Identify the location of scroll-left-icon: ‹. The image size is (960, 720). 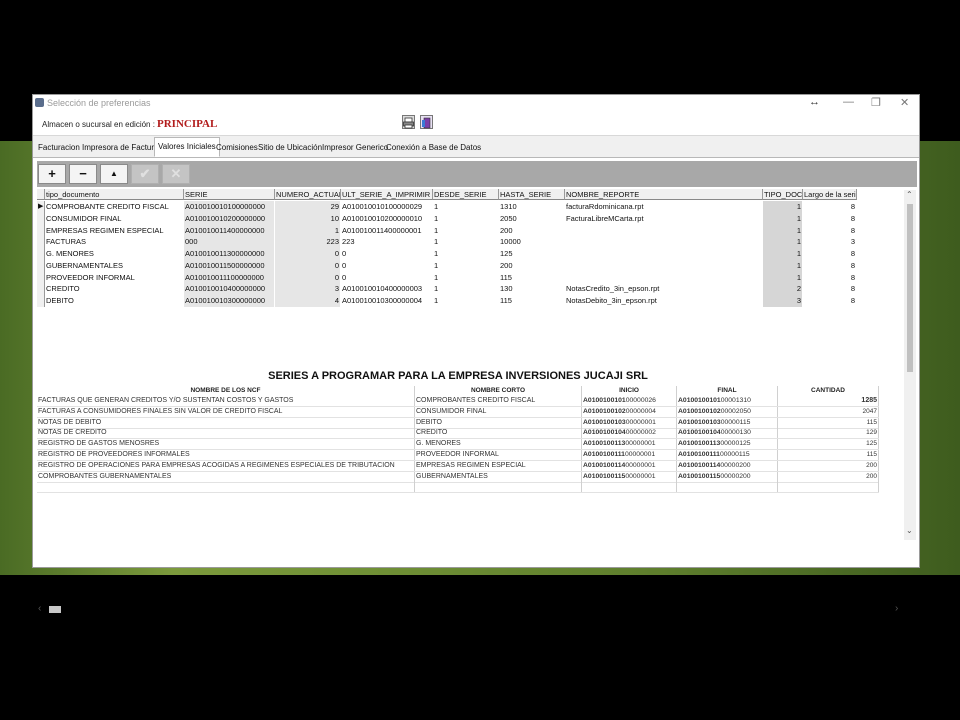
(39, 608).